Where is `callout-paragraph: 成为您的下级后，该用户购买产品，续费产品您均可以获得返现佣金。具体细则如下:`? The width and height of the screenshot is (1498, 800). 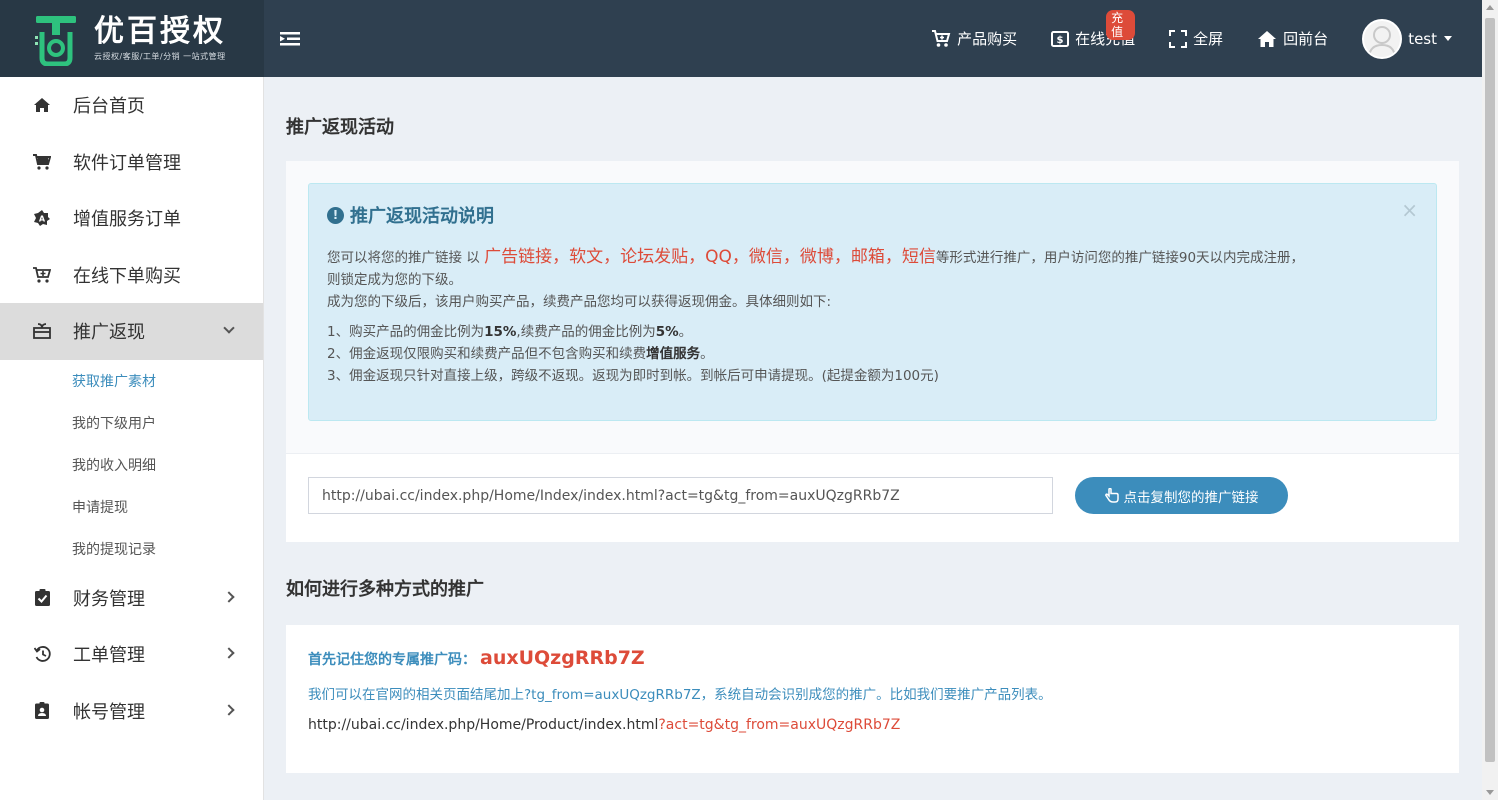 callout-paragraph: 成为您的下级后，该用户购买产品，续费产品您均可以获得返现佣金。具体细则如下: is located at coordinates (579, 302).